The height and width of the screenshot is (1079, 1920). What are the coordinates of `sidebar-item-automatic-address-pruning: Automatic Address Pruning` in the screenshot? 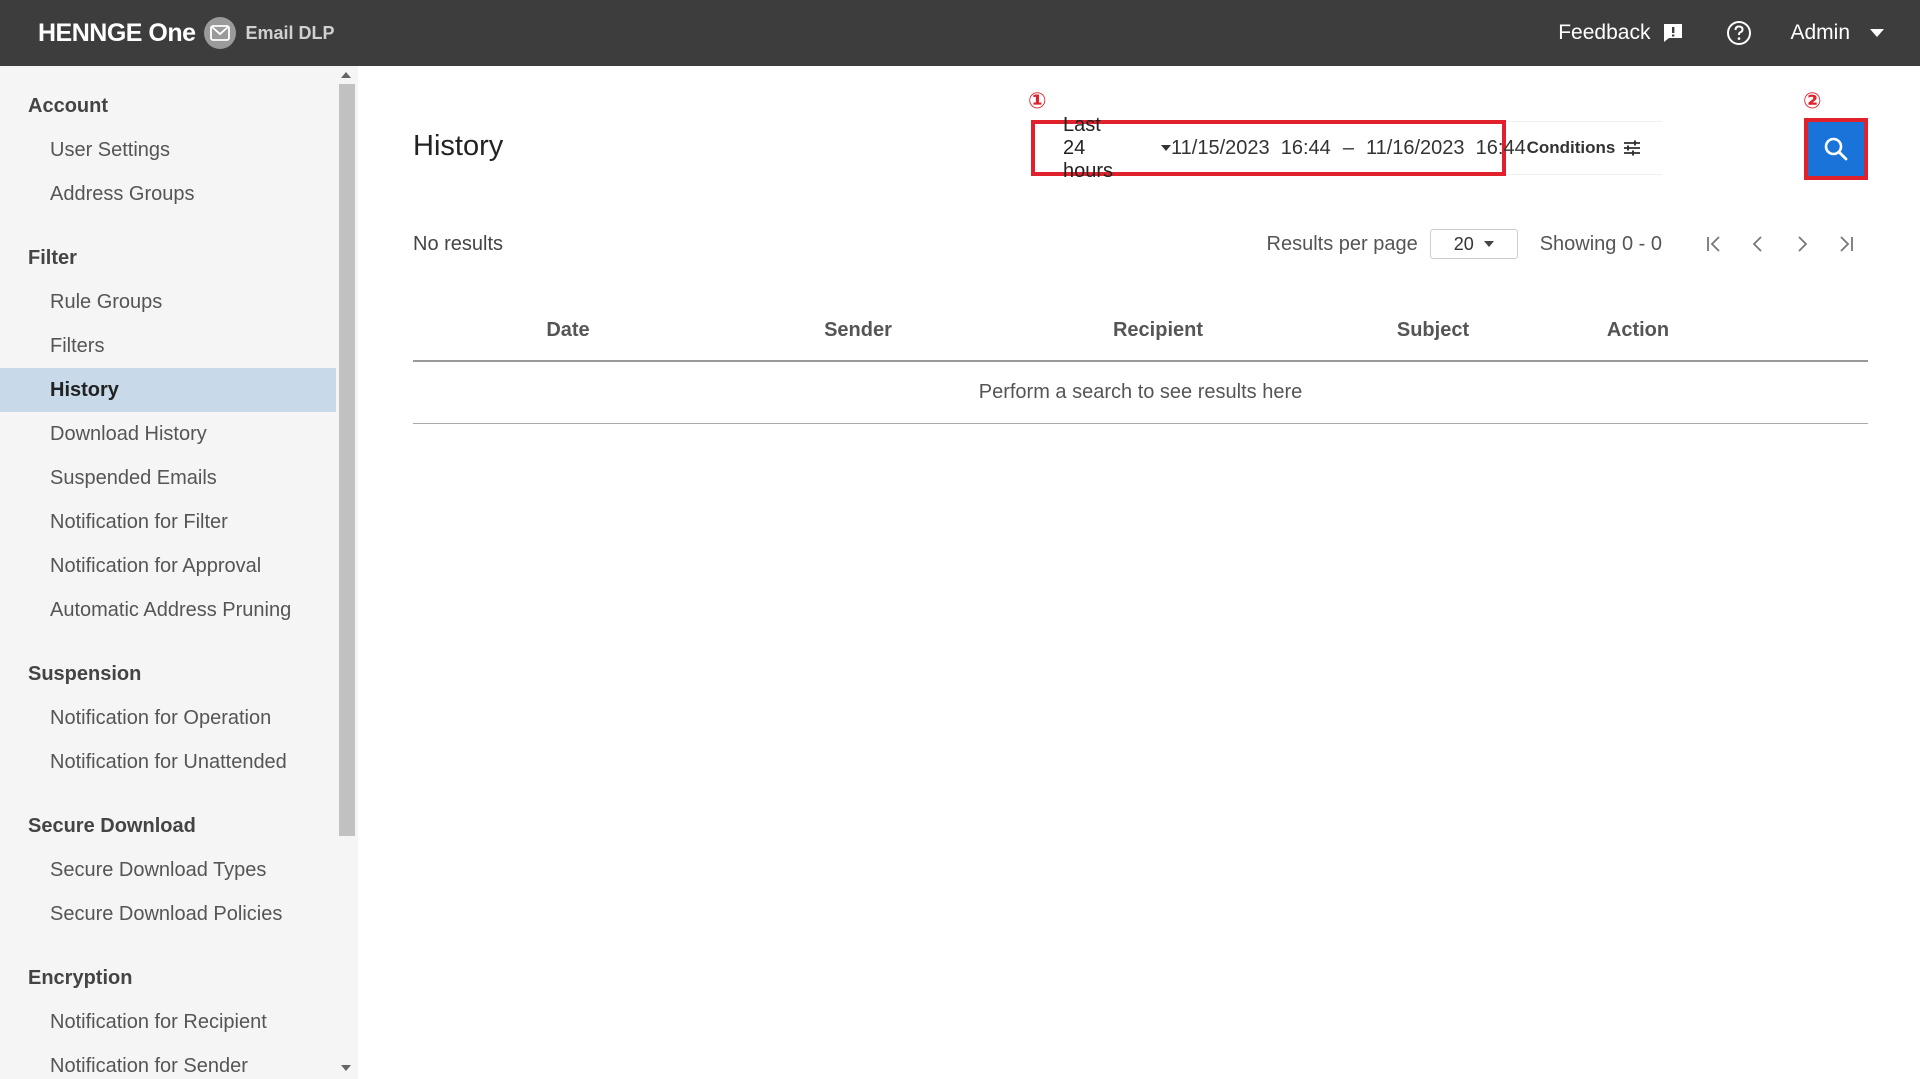 It's located at (168, 610).